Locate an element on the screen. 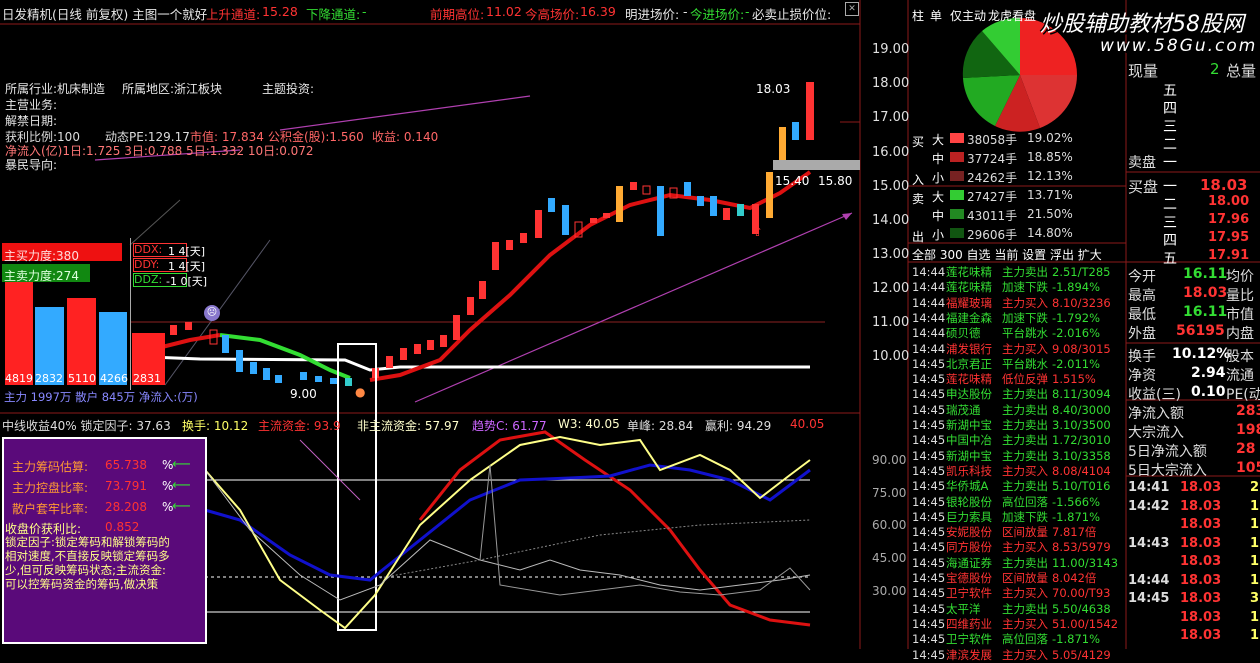  flow-volume: 24262手 is located at coordinates (992, 178).